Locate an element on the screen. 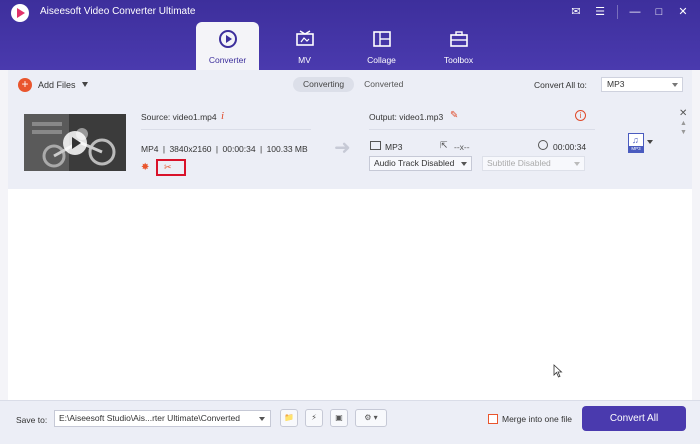  tab-converting: Converting is located at coordinates (324, 84).